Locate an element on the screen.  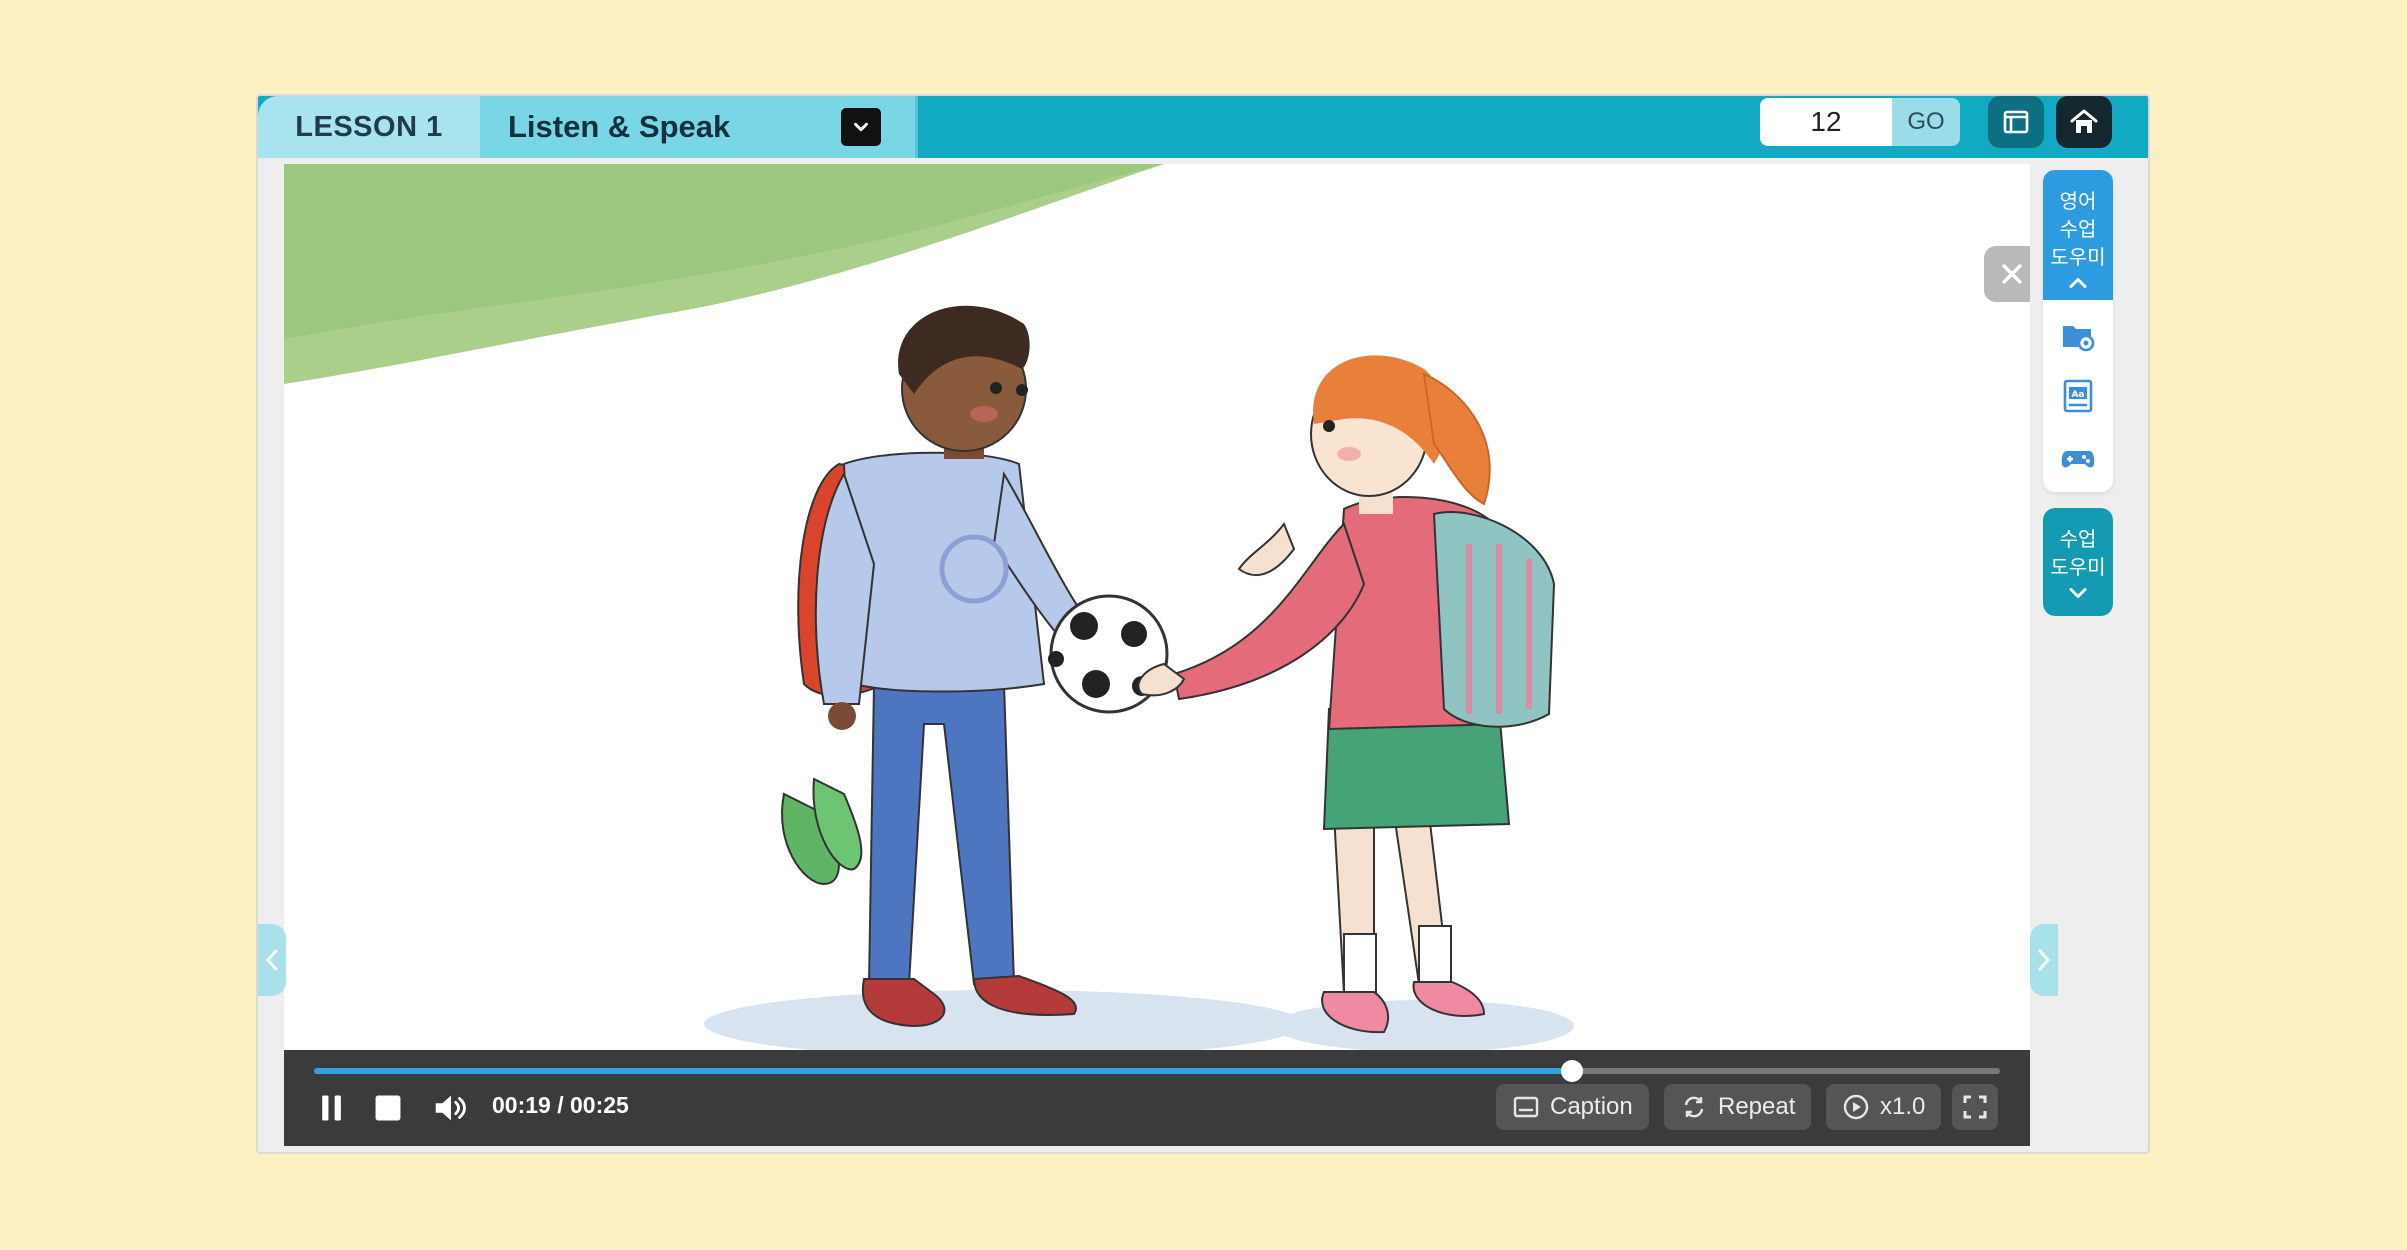
fullscreen-button is located at coordinates (1975, 1107).